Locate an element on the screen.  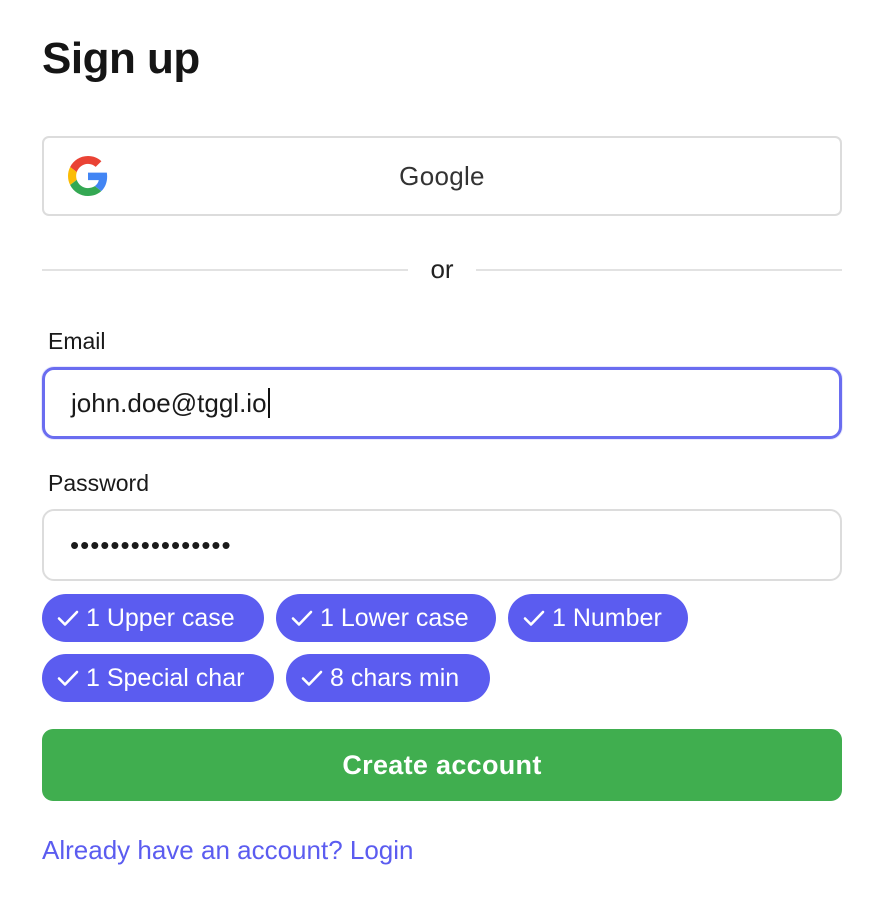
page-title: Sign up is located at coordinates (121, 58).